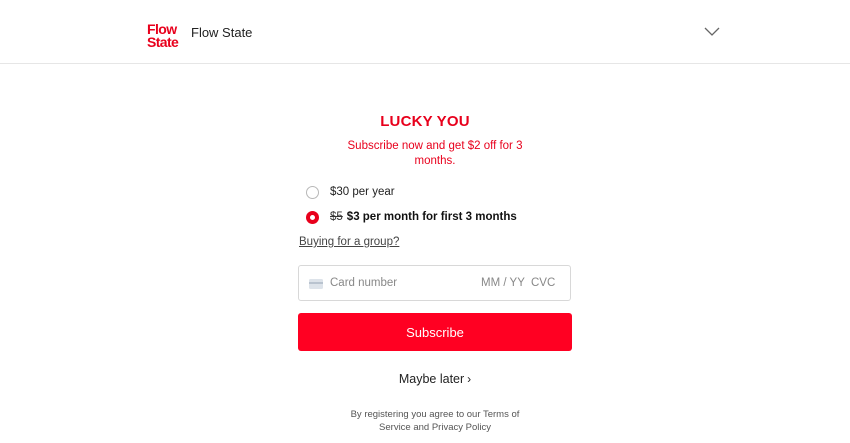 This screenshot has height=443, width=850. I want to click on subscribe-button: Subscribe, so click(435, 332).